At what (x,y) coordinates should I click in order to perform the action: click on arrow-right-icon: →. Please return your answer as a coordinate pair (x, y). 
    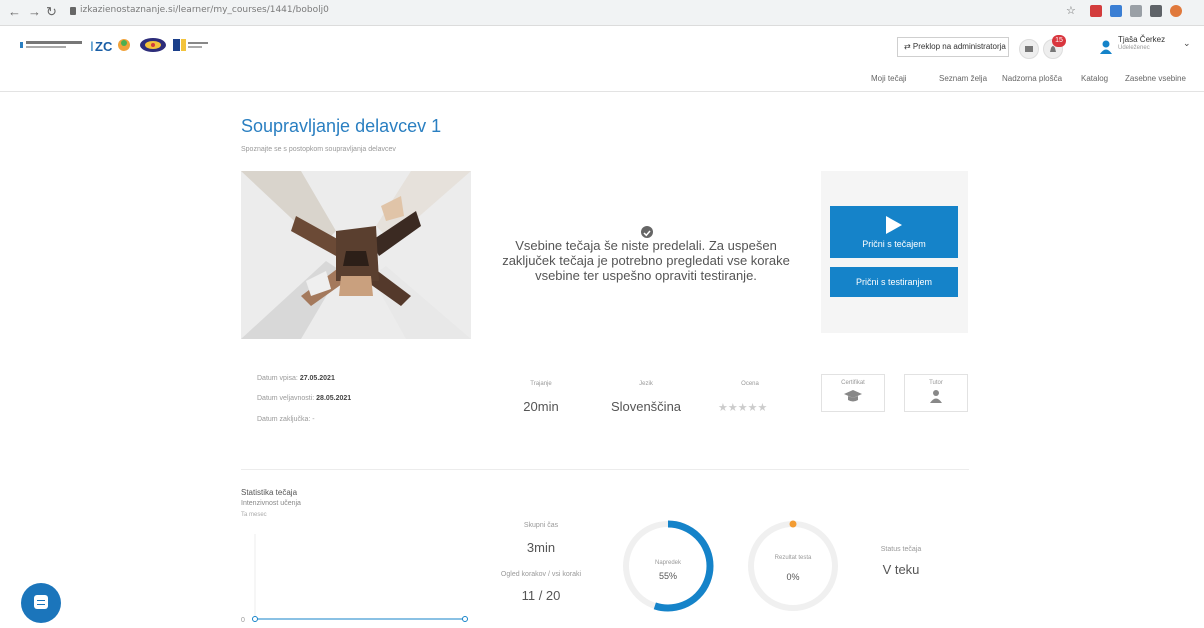
    Looking at the image, I should click on (34, 11).